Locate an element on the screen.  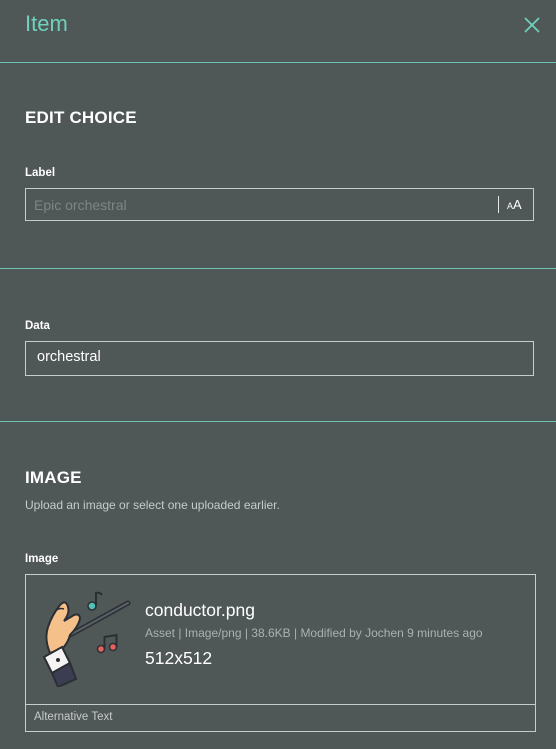
data-field-label: Data is located at coordinates (37, 326).